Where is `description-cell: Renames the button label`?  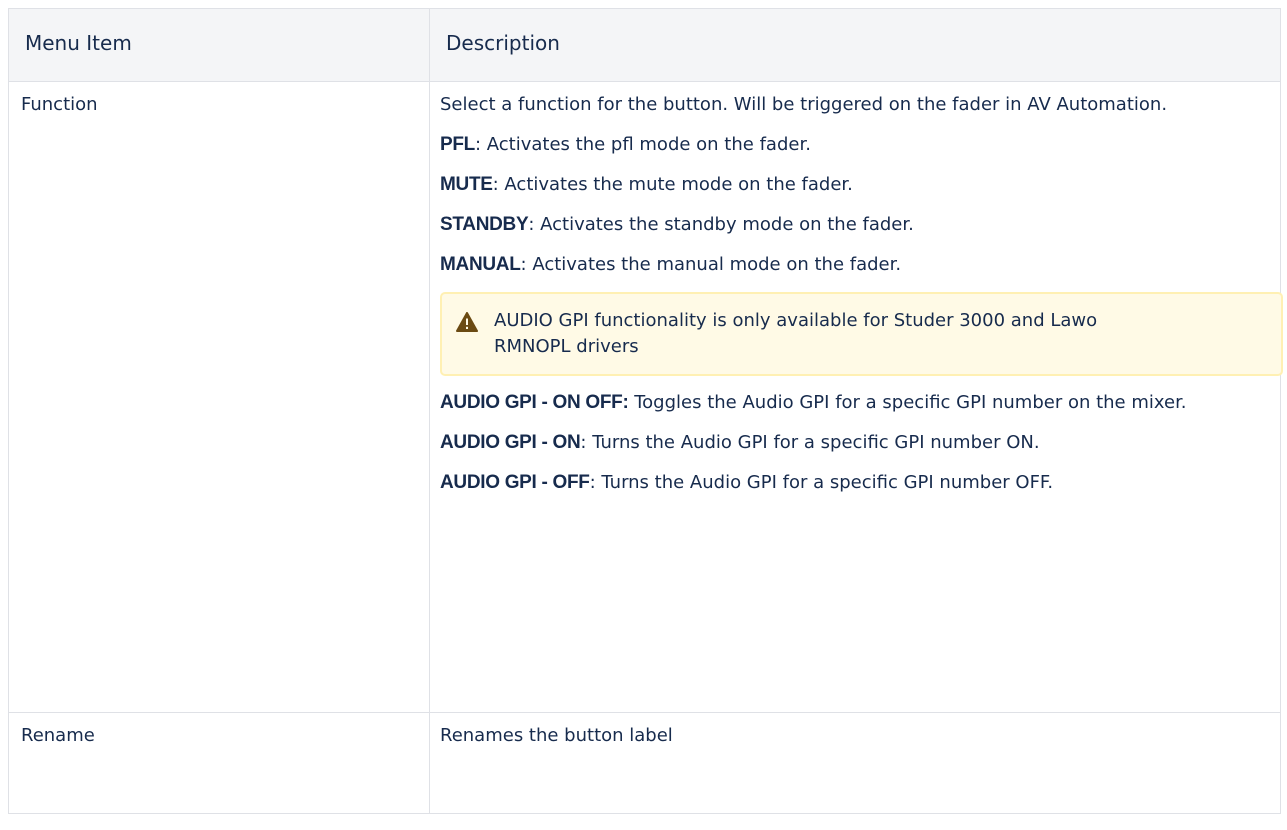
description-cell: Renames the button label is located at coordinates (855, 763).